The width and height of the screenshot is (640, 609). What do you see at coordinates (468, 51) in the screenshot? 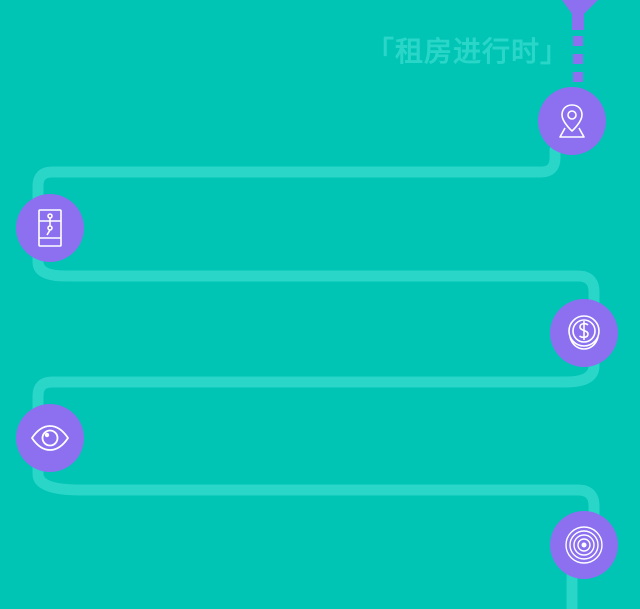
I see `page-title: 「租房进行时」` at bounding box center [468, 51].